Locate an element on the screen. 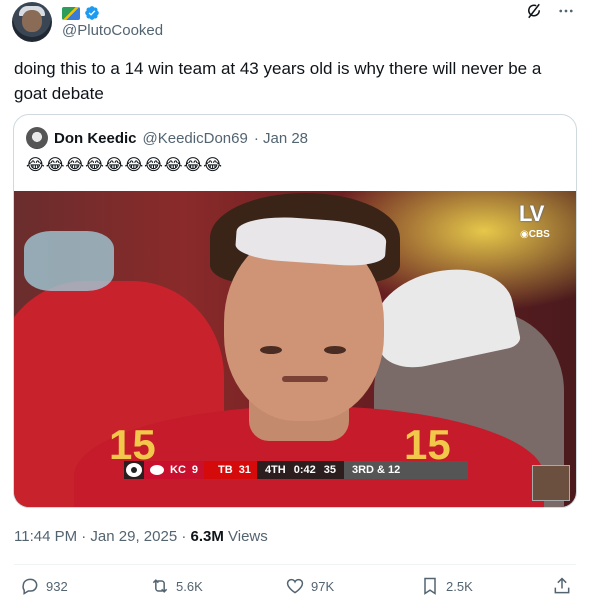 The image size is (589, 610). team1-score: 9 is located at coordinates (195, 470).